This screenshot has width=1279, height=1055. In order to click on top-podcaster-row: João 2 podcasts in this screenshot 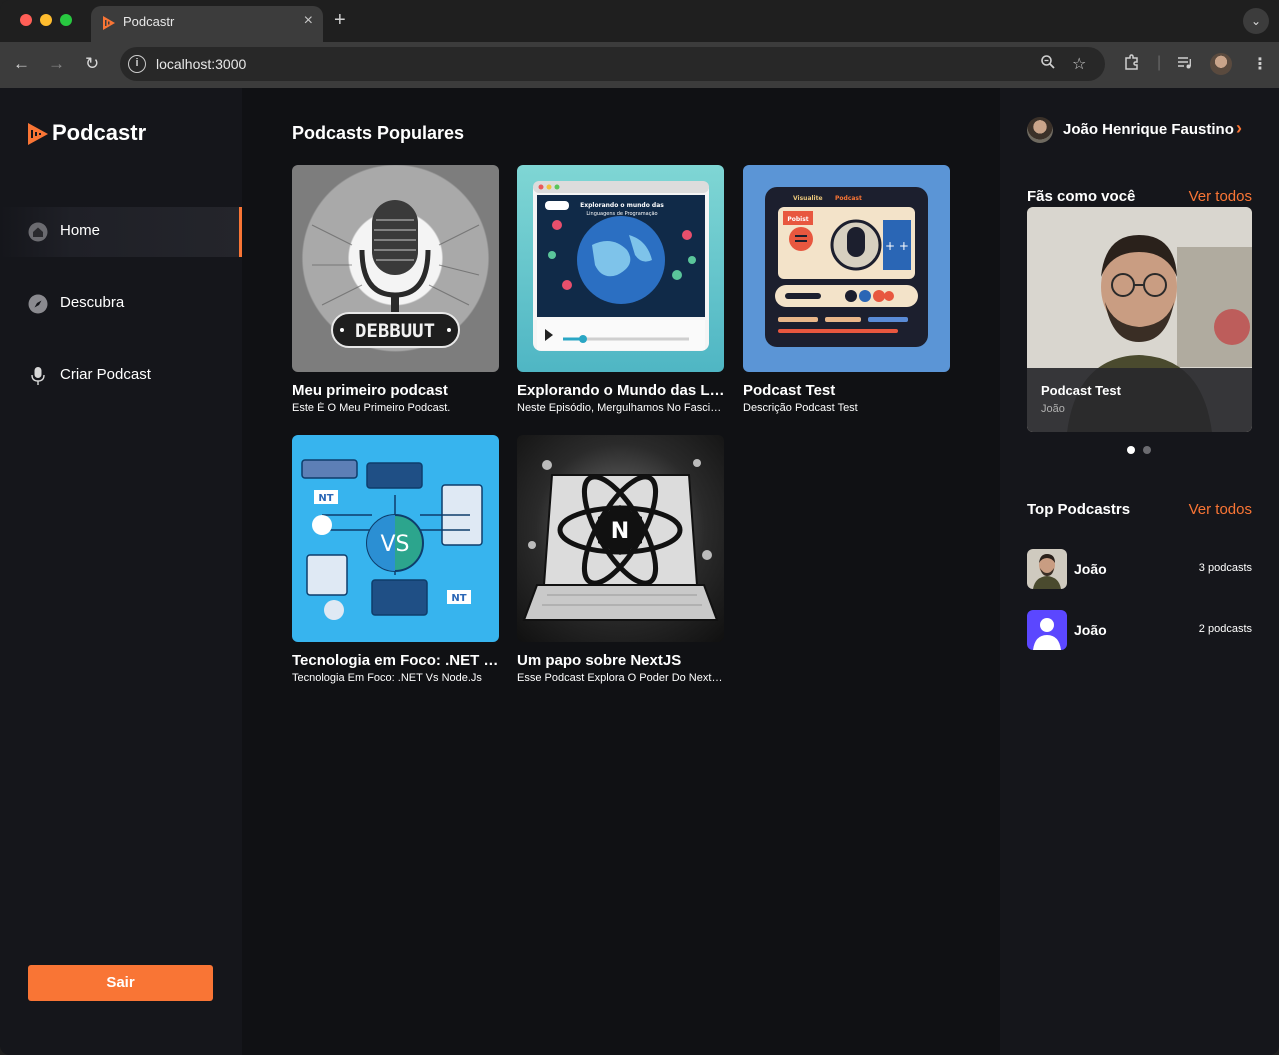, I will do `click(1139, 630)`.